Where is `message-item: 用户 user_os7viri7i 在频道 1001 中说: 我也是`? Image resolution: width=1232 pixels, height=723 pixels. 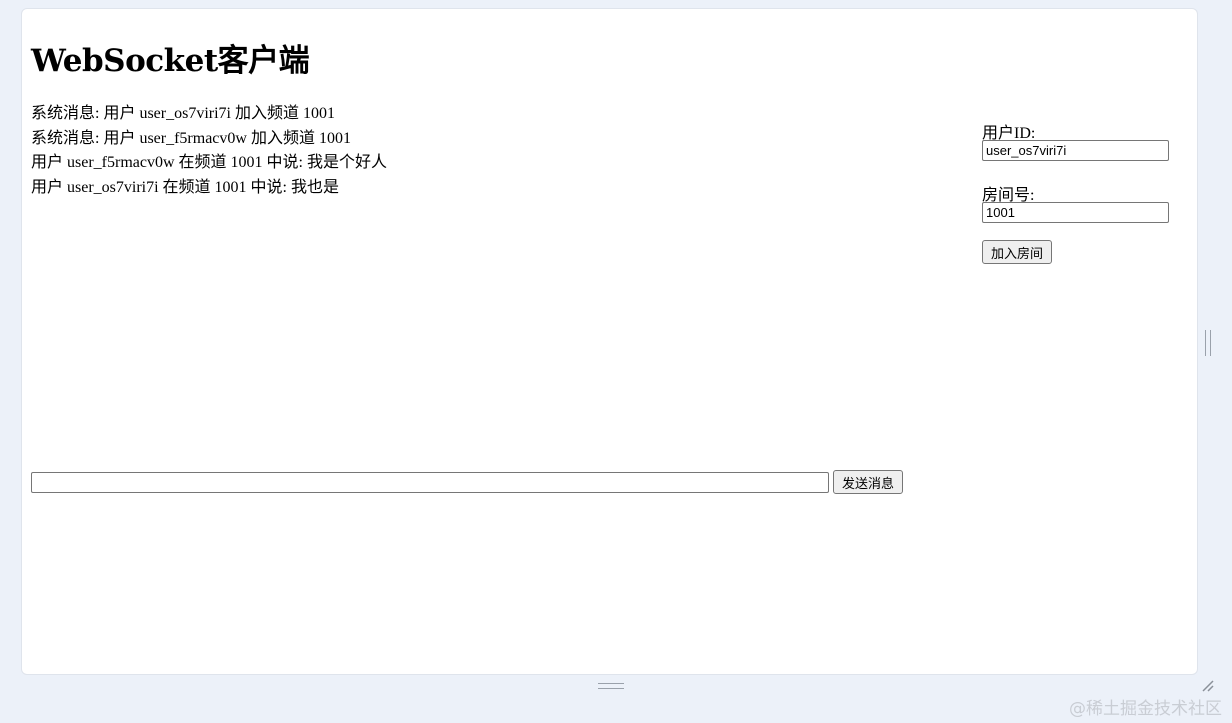
message-item: 用户 user_os7viri7i 在频道 1001 中说: 我也是 is located at coordinates (185, 187).